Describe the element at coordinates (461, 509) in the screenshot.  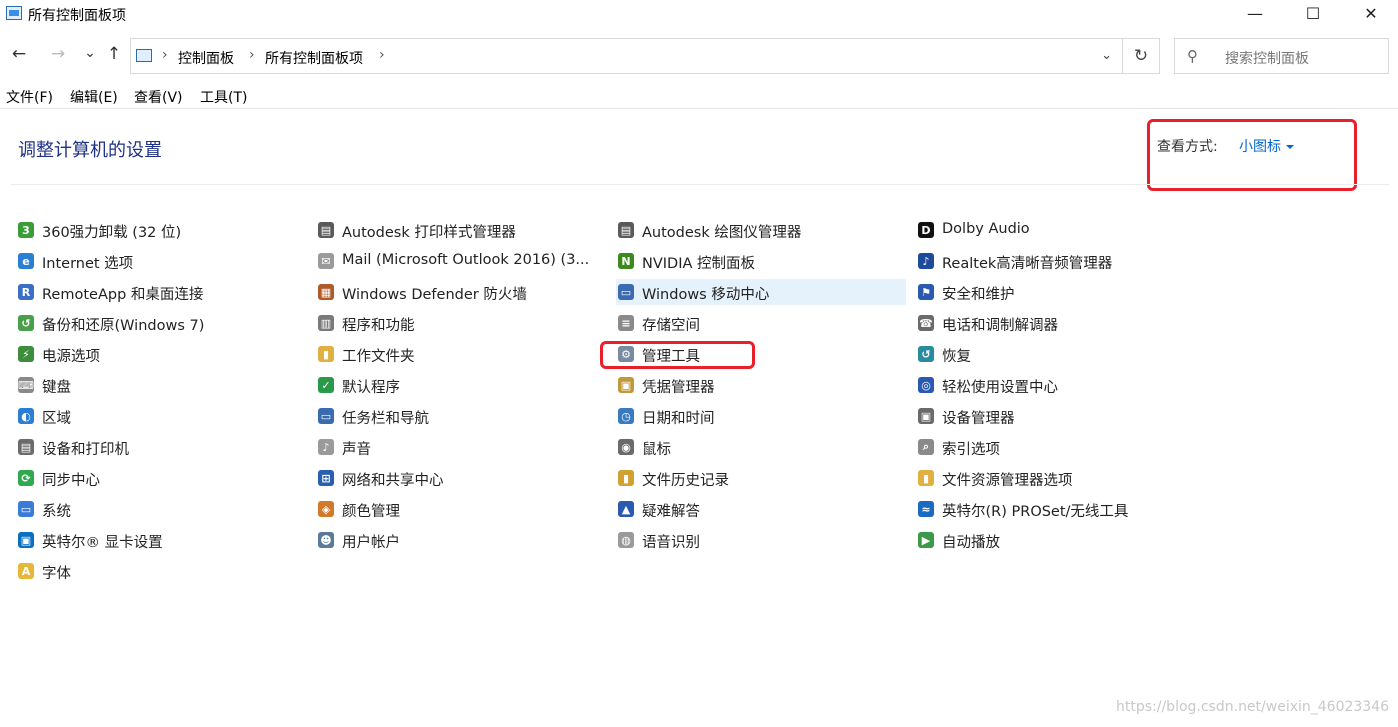
I see `control-panel-item: ◈ 颜色管理` at that location.